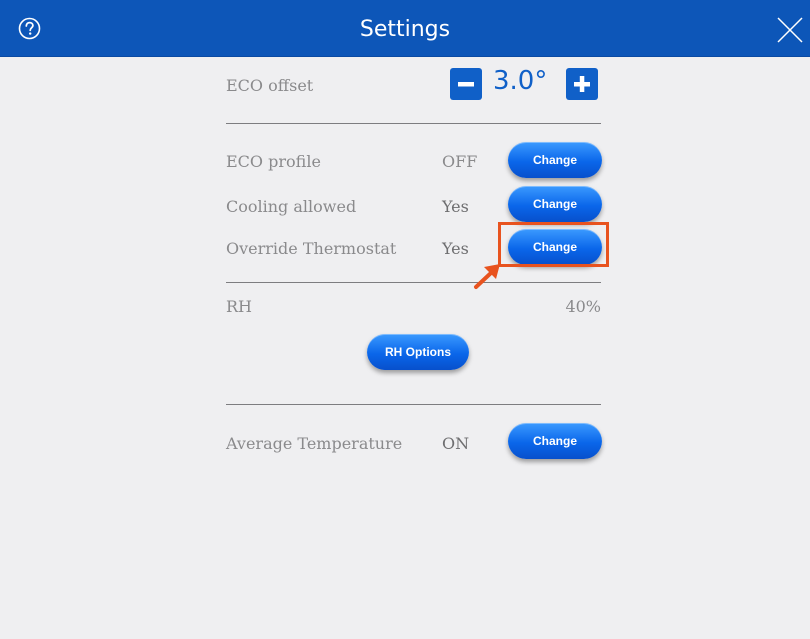  I want to click on rh-value: 40%, so click(583, 306).